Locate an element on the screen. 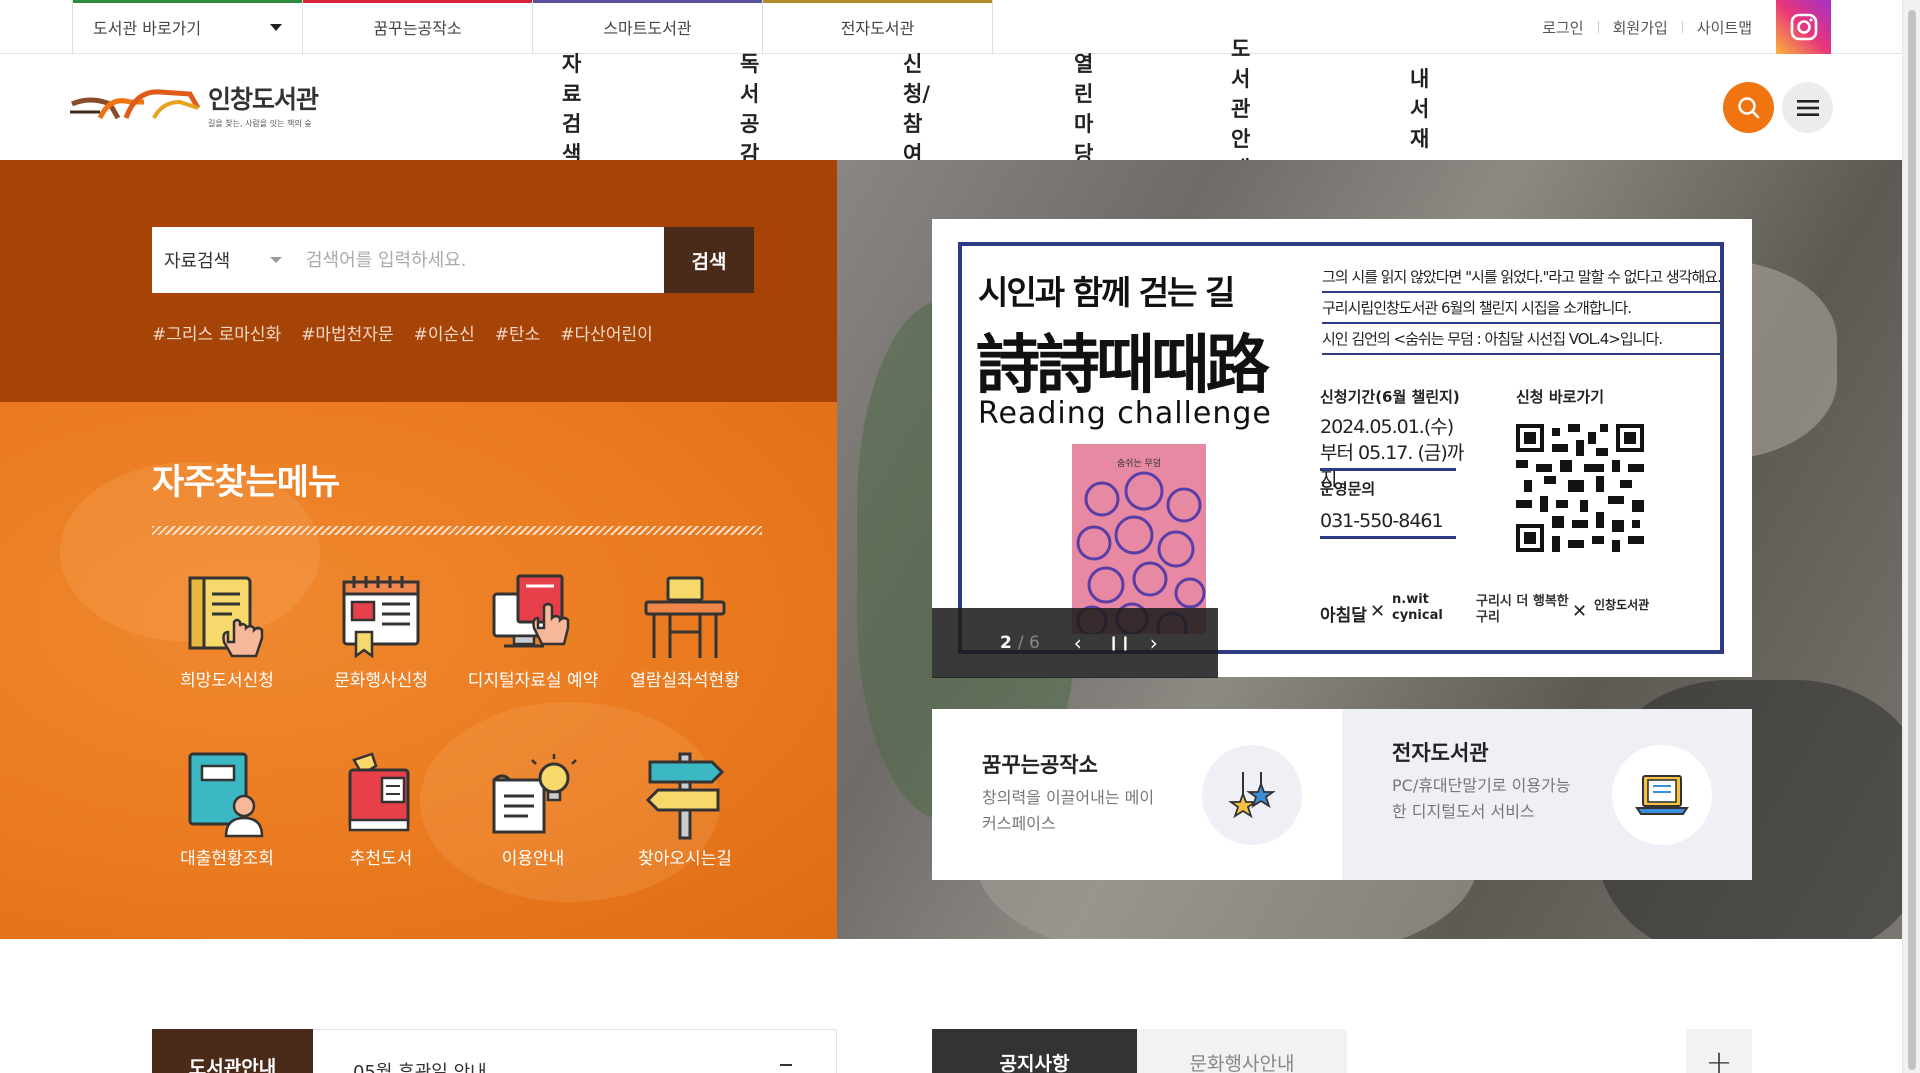 Image resolution: width=1920 pixels, height=1073 pixels. scrollbar-thumb is located at coordinates (1912, 540).